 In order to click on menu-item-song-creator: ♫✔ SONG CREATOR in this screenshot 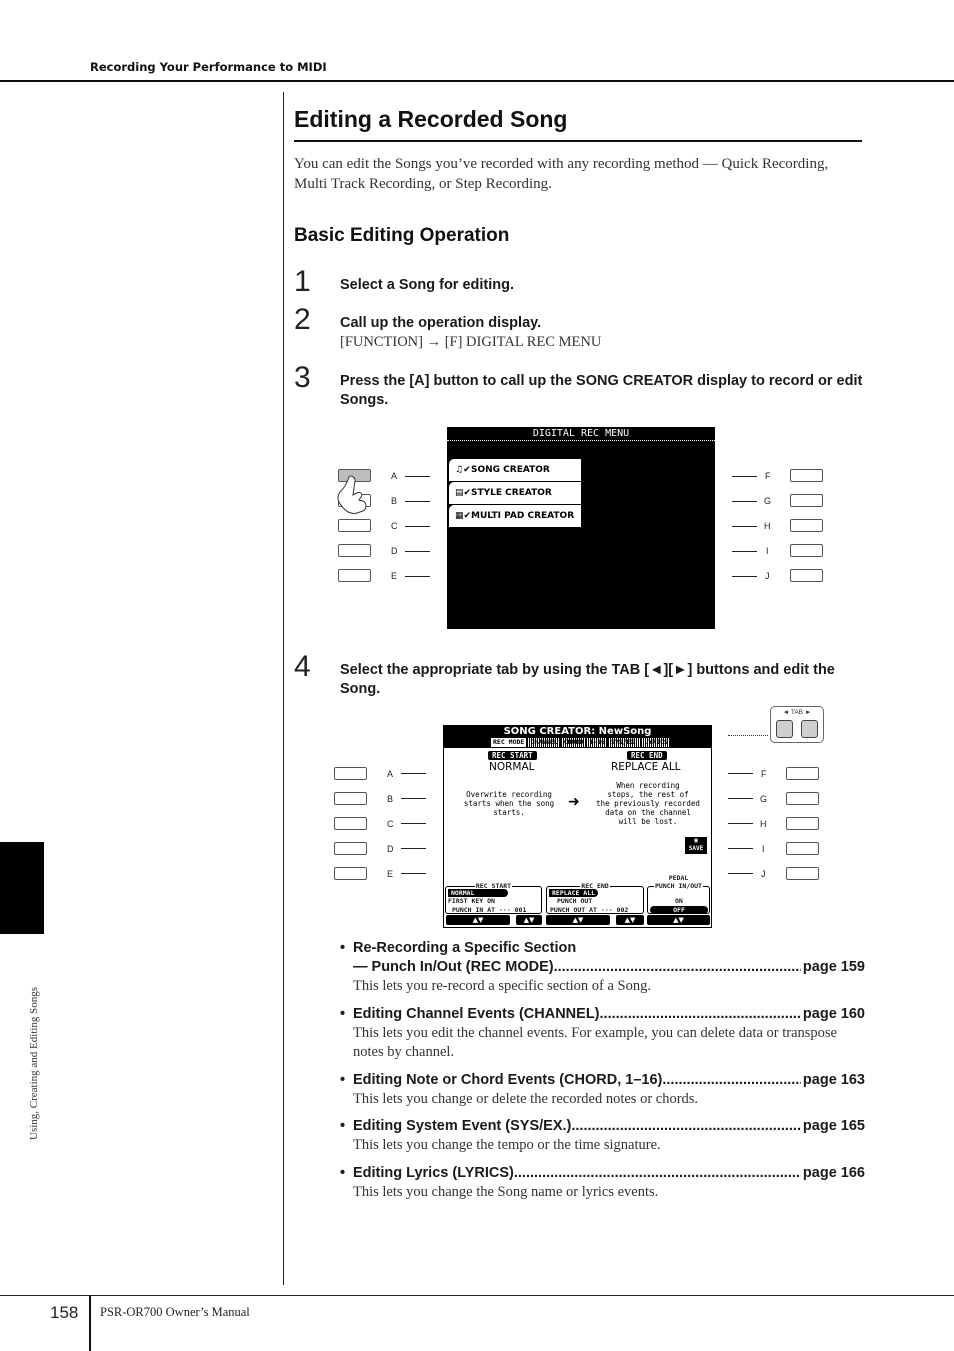, I will do `click(515, 470)`.